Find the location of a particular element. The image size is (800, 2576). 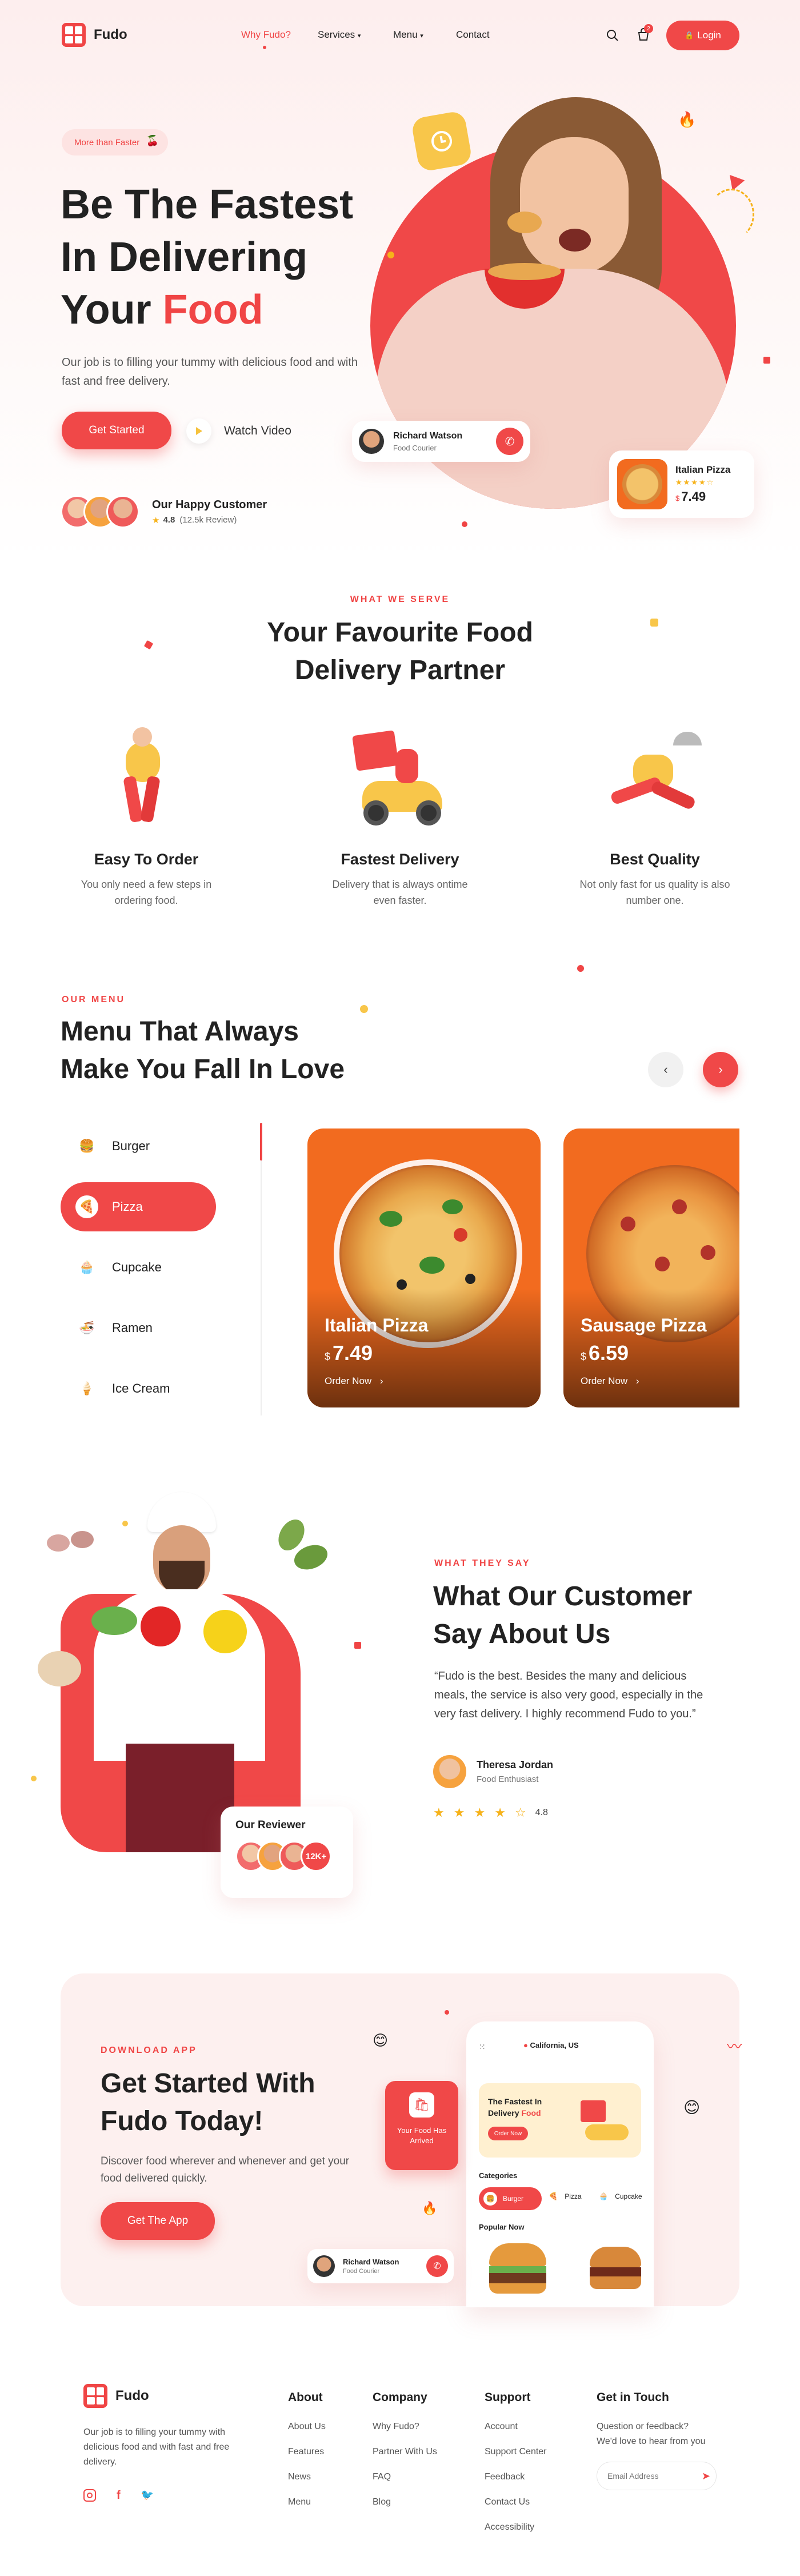

courier-card: Richard Watson Food Courier ✆ is located at coordinates (441, 441).